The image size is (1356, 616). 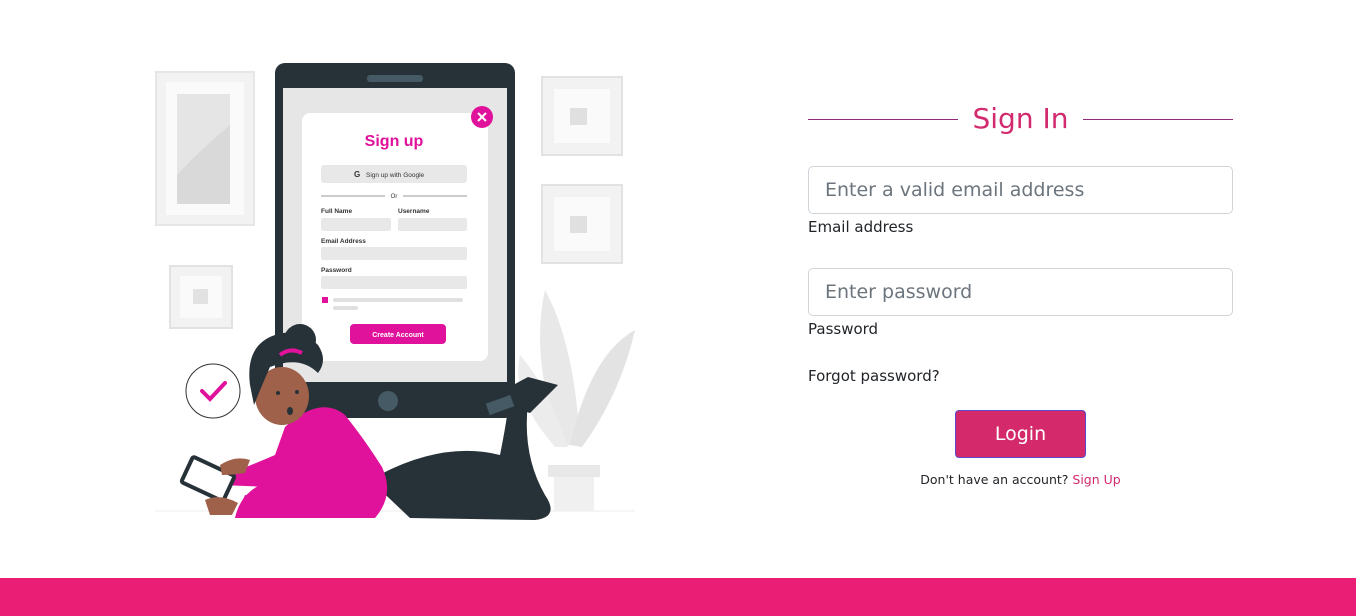 What do you see at coordinates (1020, 376) in the screenshot?
I see `forgot-password-link: Forgot password?` at bounding box center [1020, 376].